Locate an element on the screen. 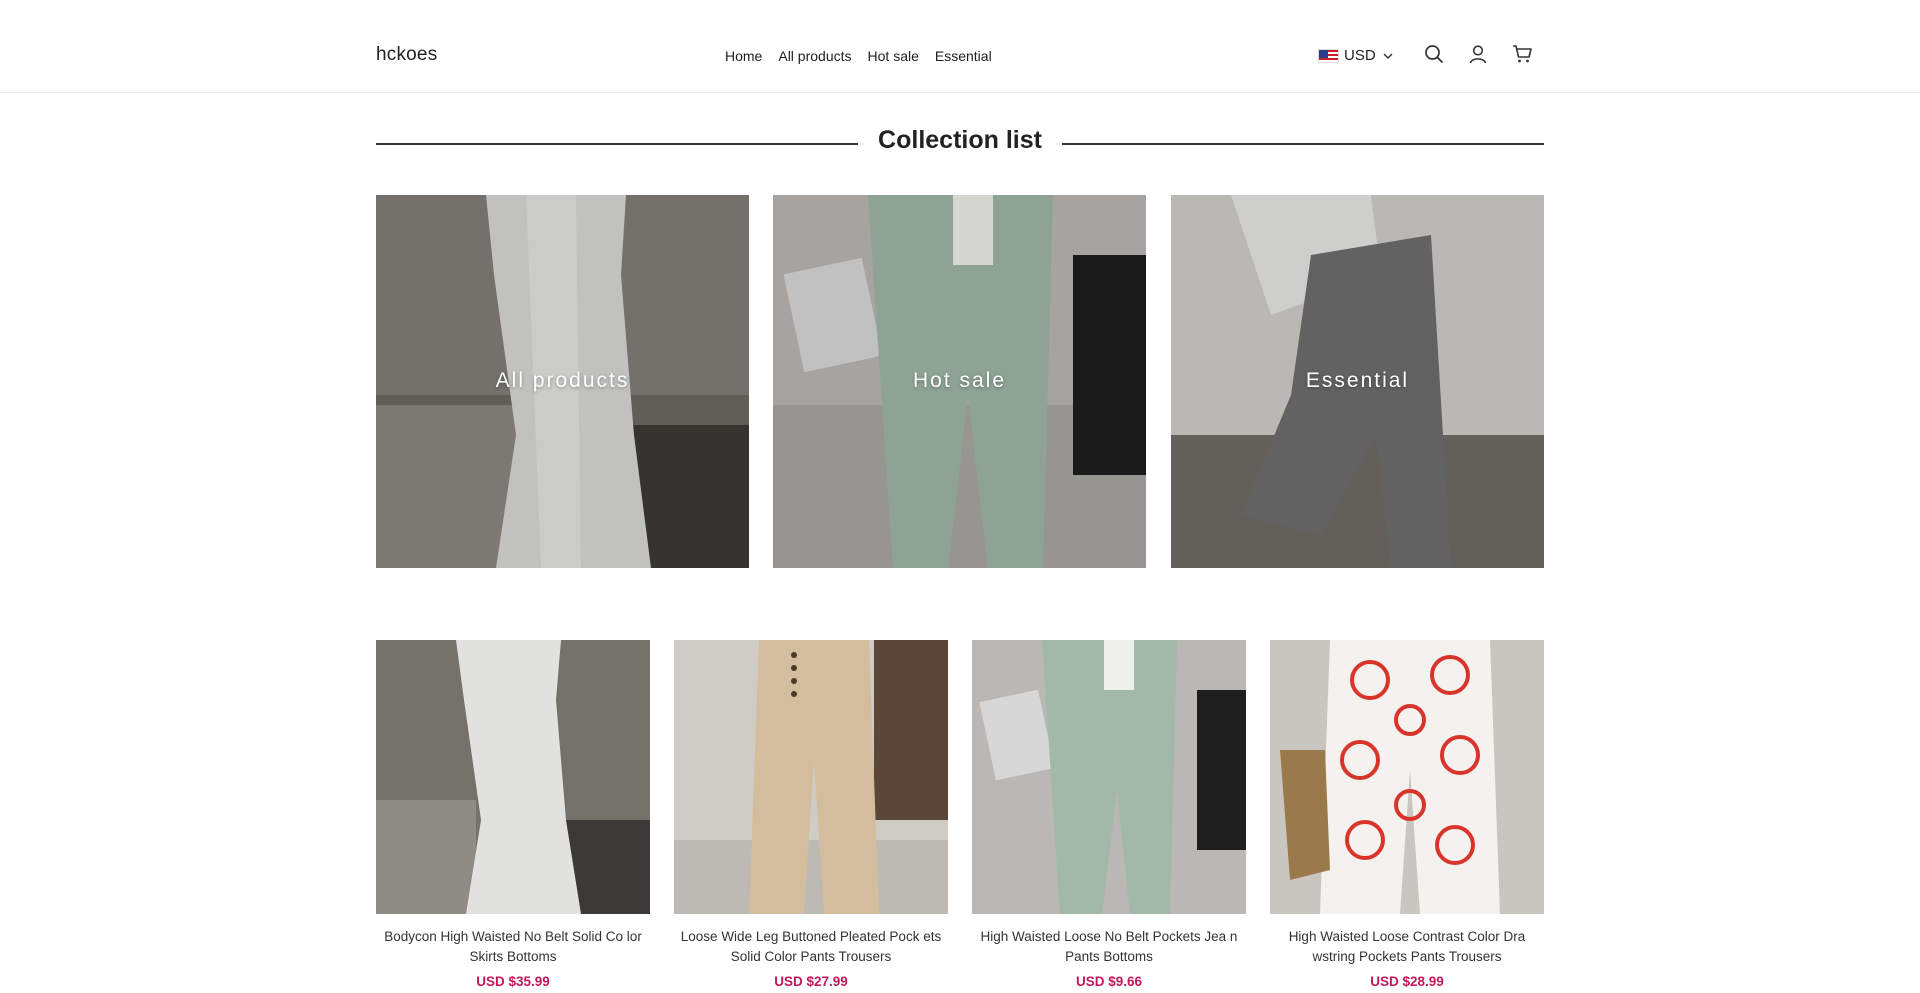 The width and height of the screenshot is (1920, 993). collection-heading: Collection list is located at coordinates (960, 144).